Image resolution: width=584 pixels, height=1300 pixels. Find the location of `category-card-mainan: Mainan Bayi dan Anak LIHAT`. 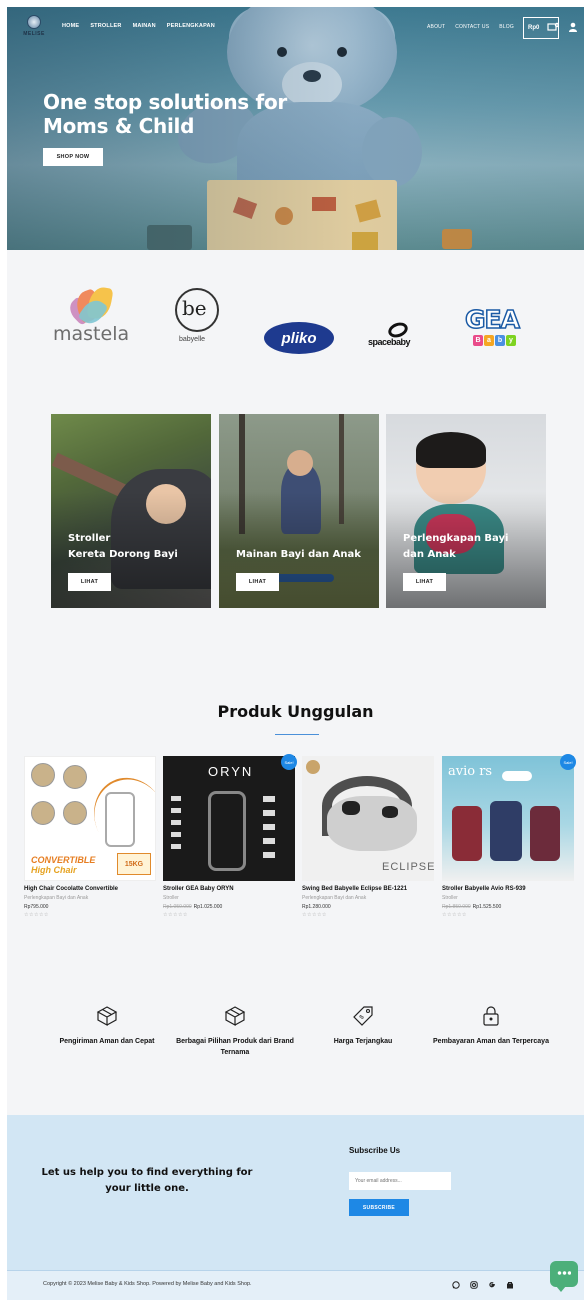

category-card-mainan: Mainan Bayi dan Anak LIHAT is located at coordinates (299, 511).